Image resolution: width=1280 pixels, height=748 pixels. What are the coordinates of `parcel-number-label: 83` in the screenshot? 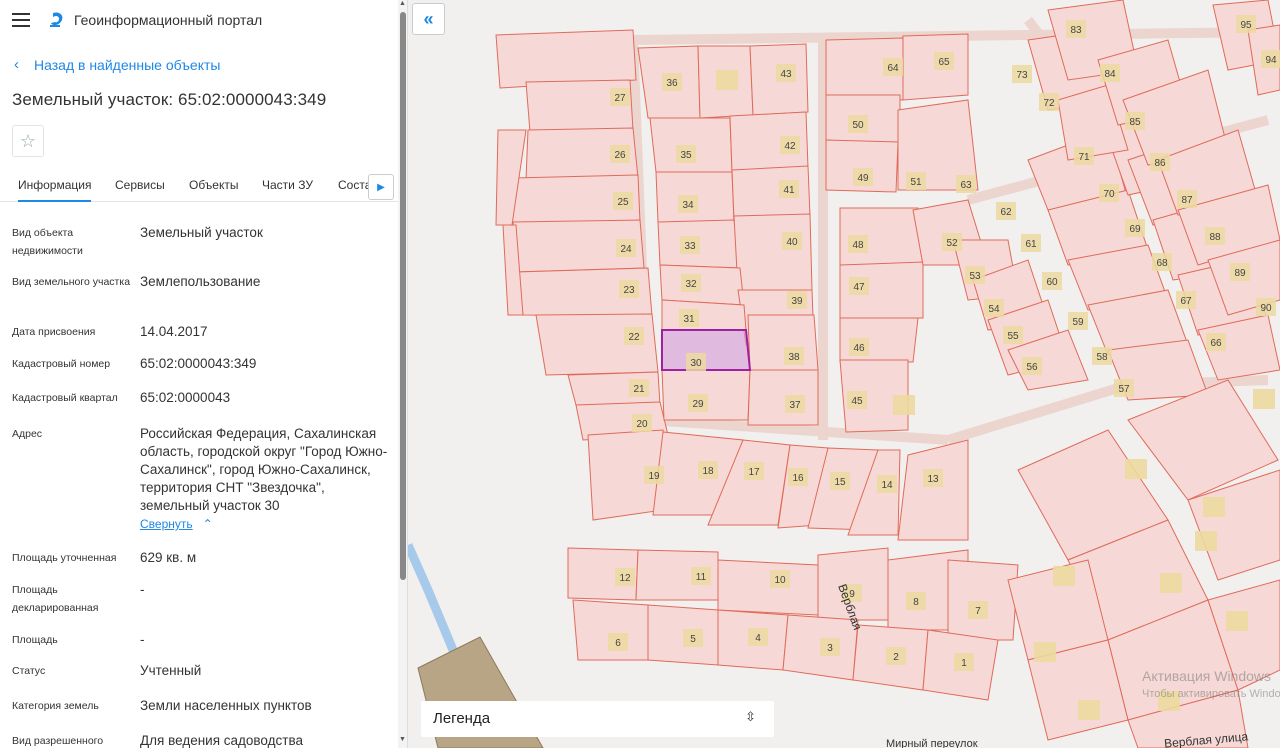 It's located at (1076, 30).